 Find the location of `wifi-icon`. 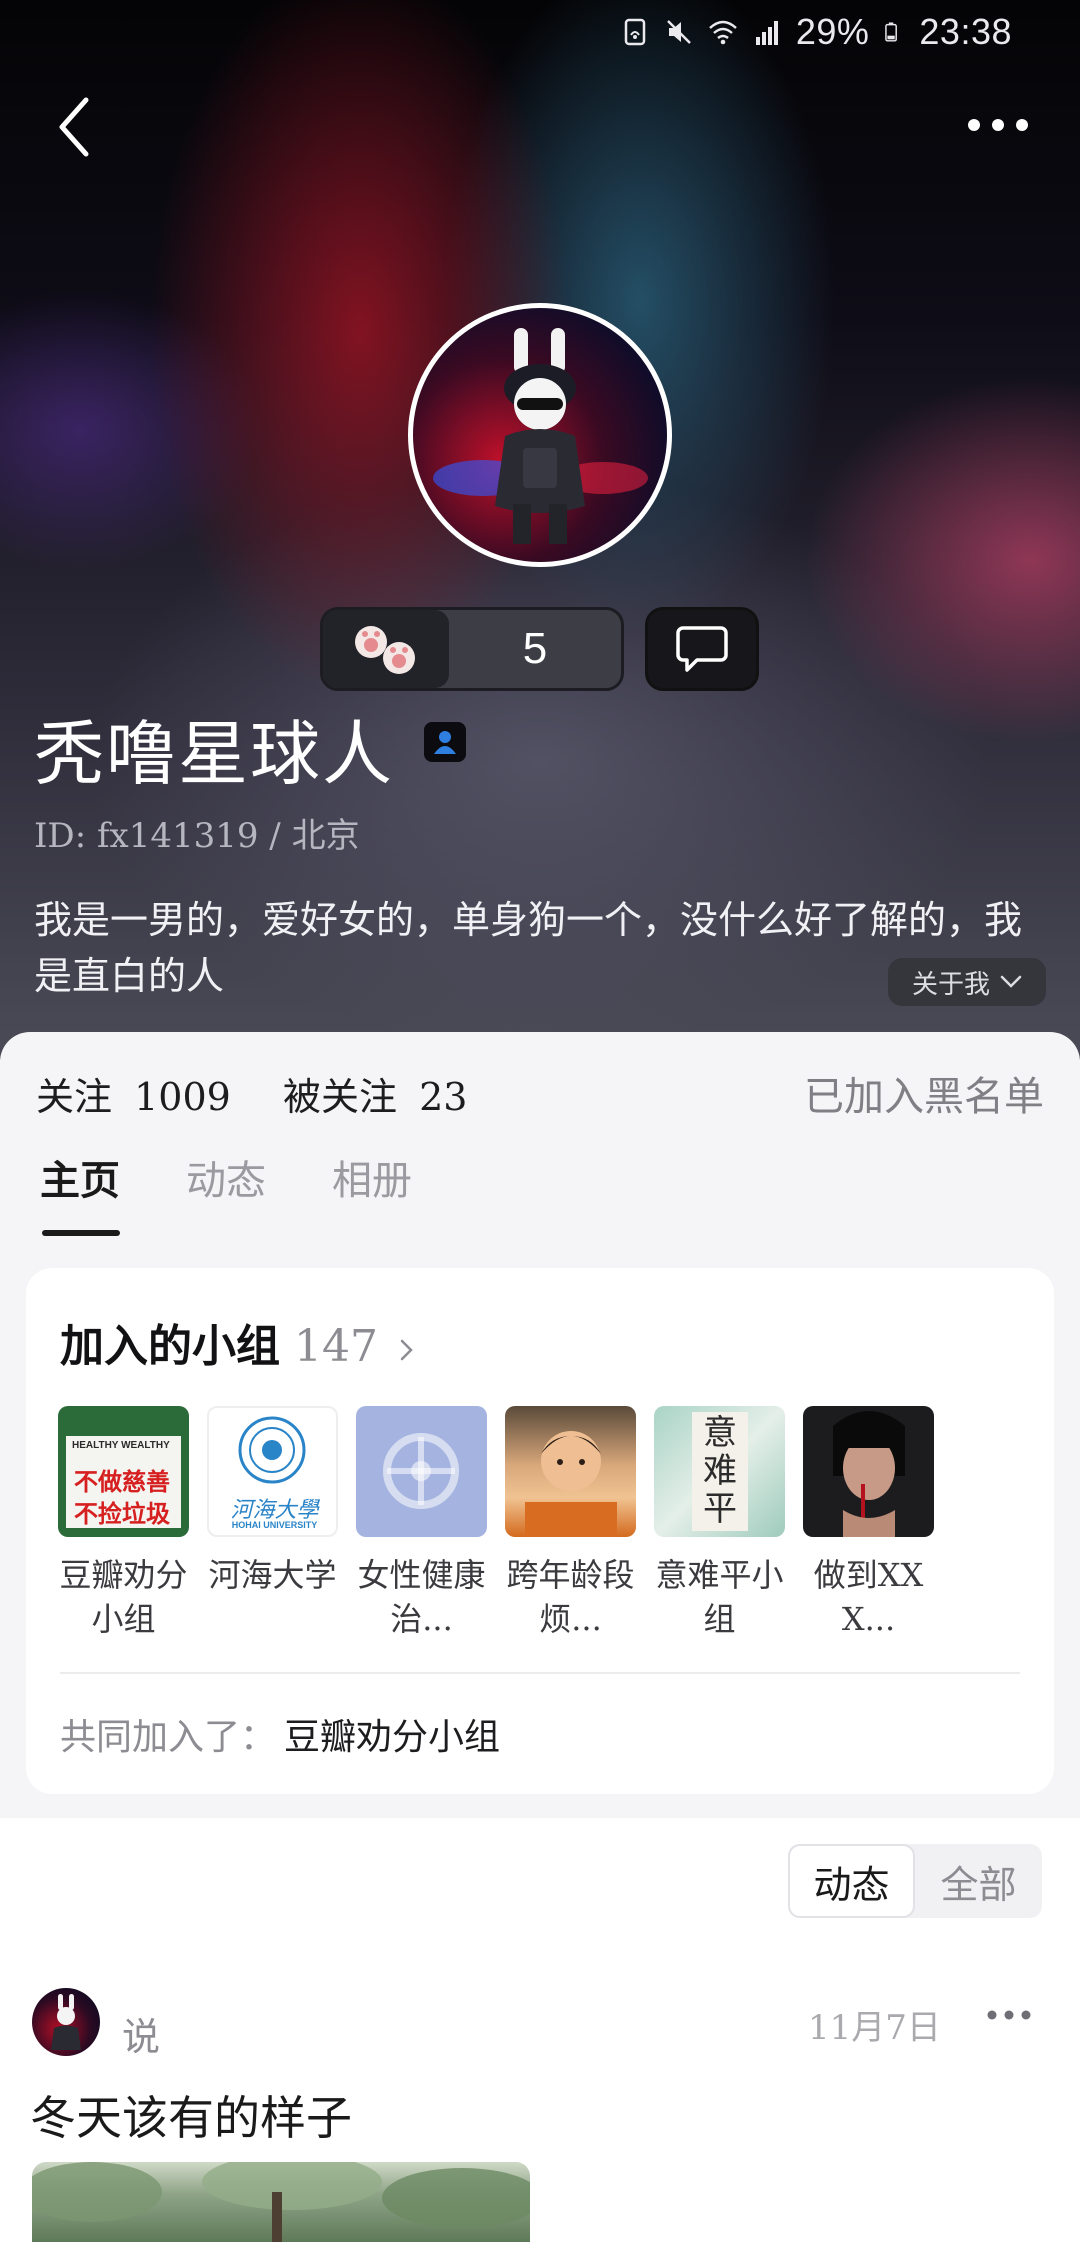

wifi-icon is located at coordinates (722, 32).